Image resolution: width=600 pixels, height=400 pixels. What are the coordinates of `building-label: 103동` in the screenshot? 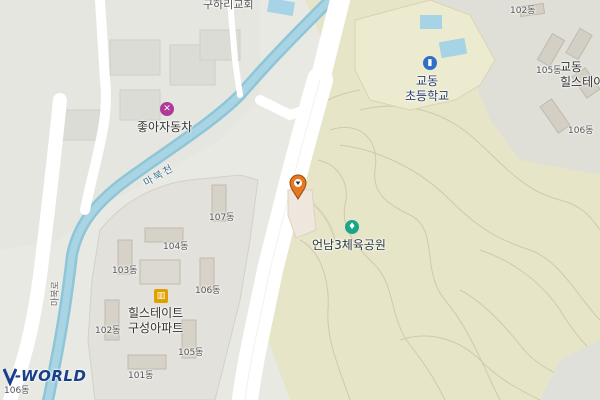 It's located at (125, 271).